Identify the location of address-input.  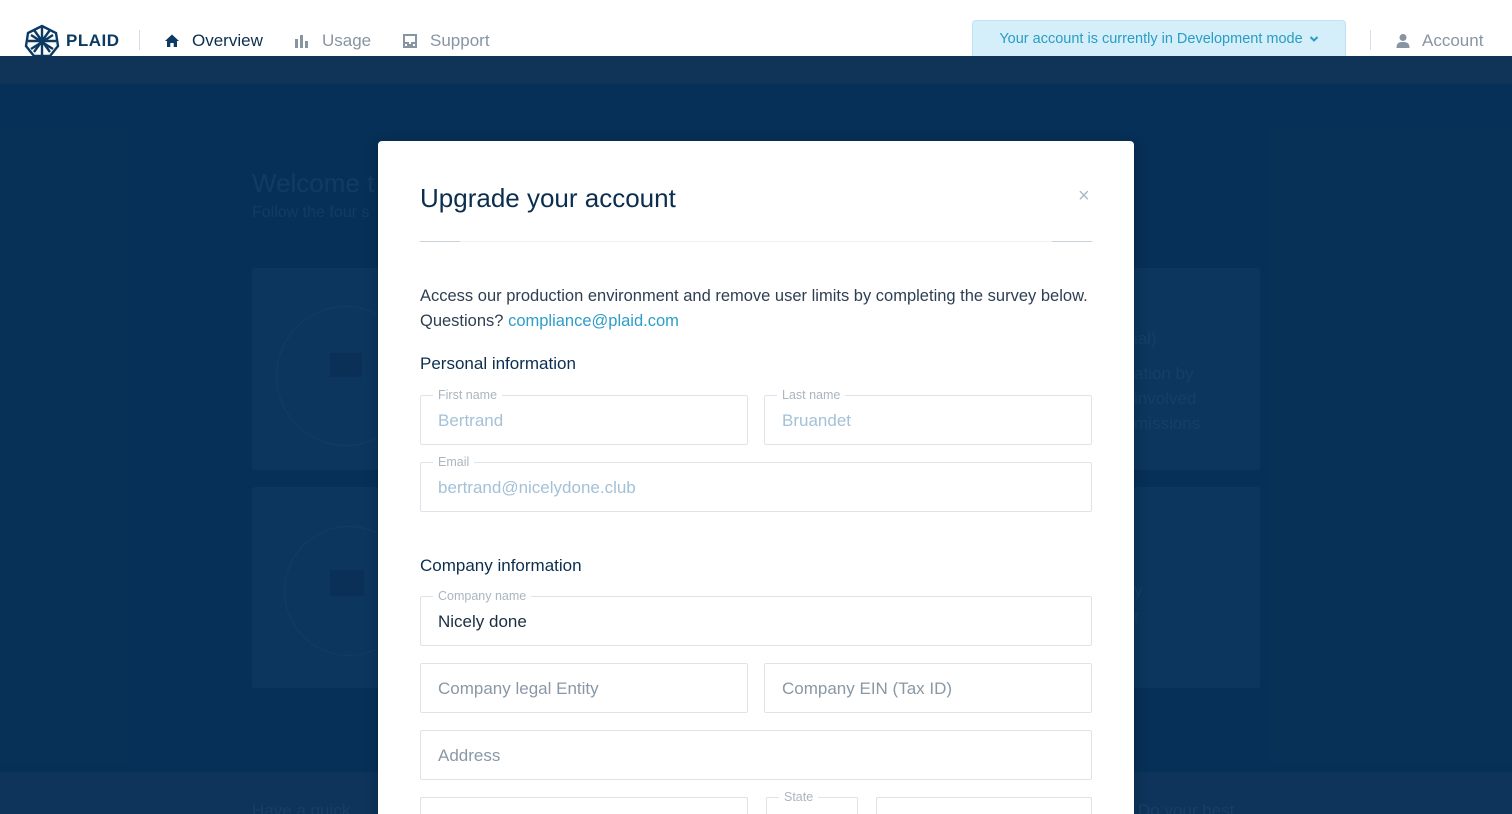
(756, 756).